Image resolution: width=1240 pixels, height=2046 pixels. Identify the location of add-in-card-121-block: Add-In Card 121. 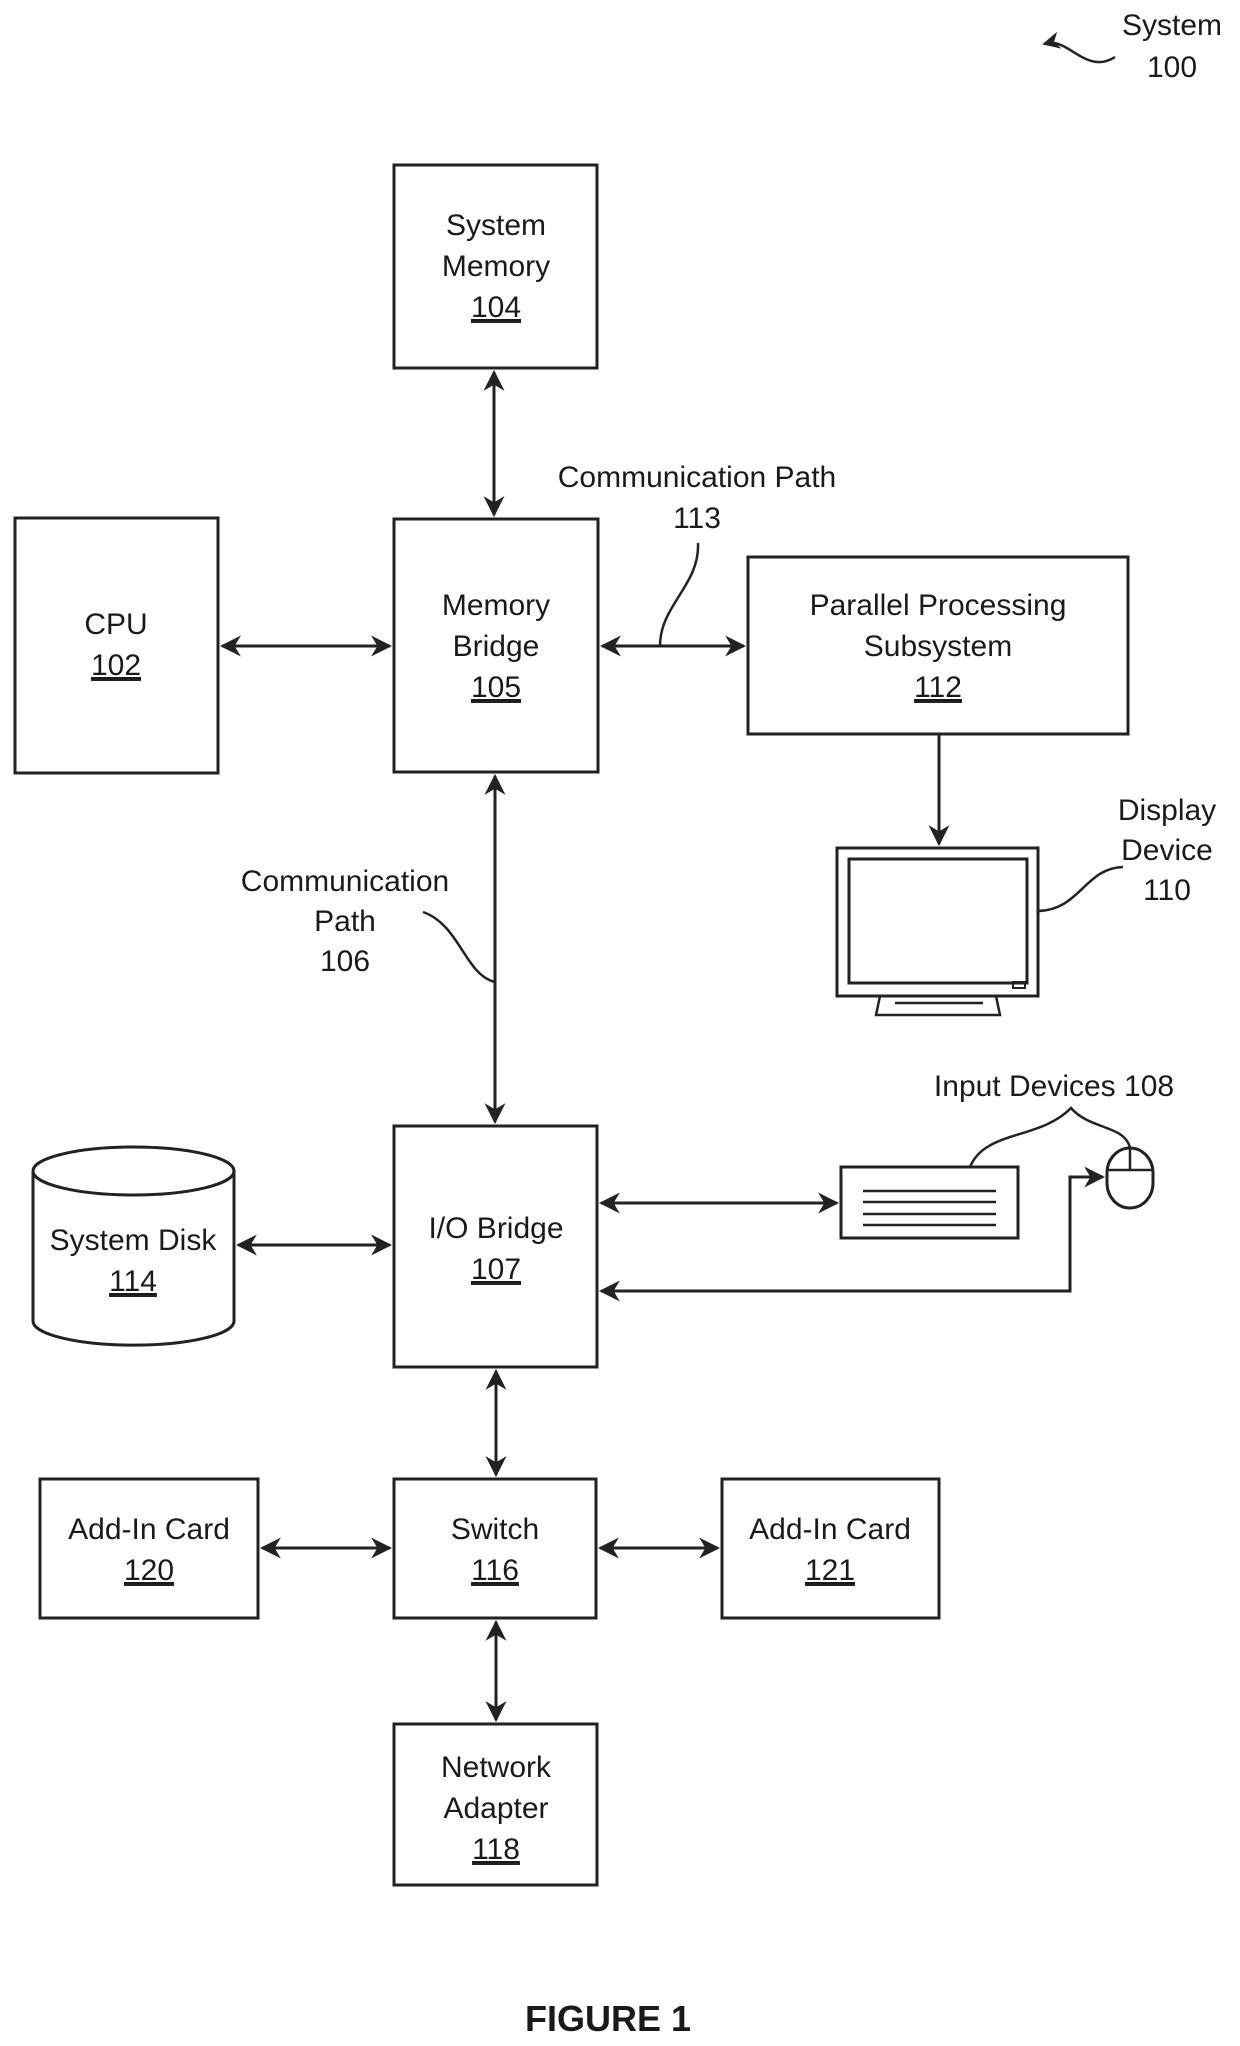
(830, 1548).